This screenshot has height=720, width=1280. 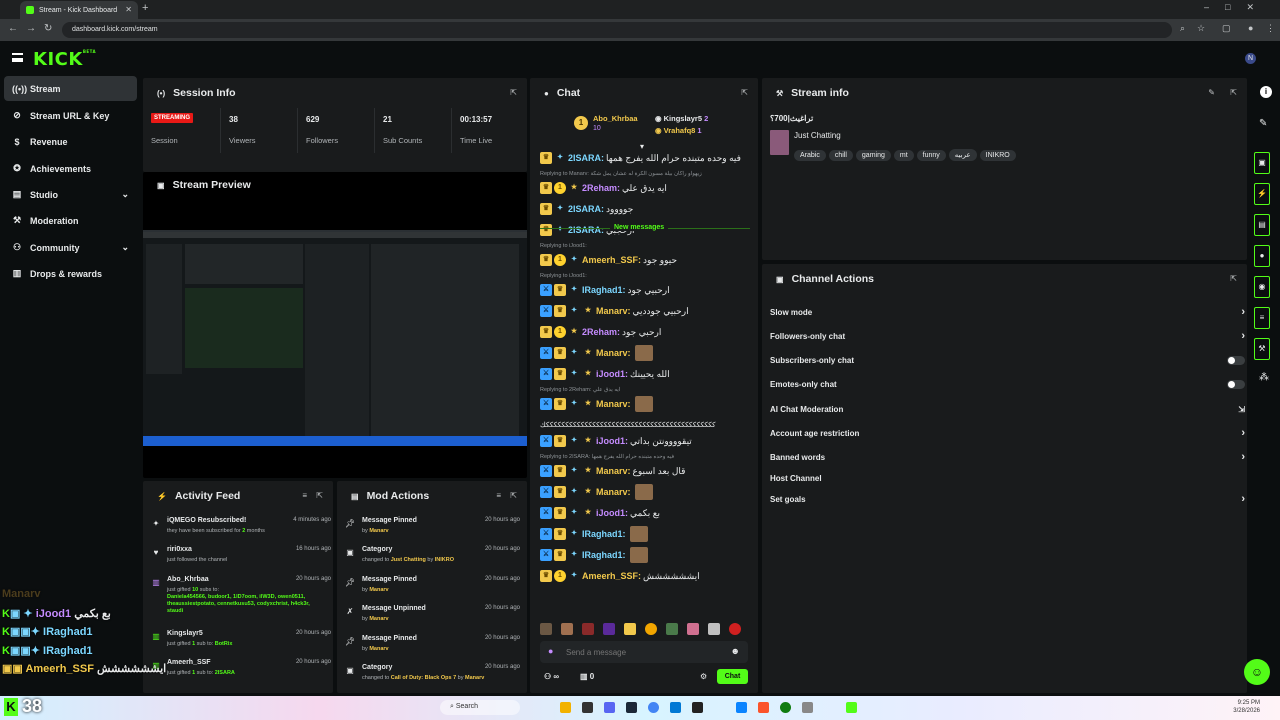 What do you see at coordinates (1262, 287) in the screenshot?
I see `rail-broadcast-icon: ◉` at bounding box center [1262, 287].